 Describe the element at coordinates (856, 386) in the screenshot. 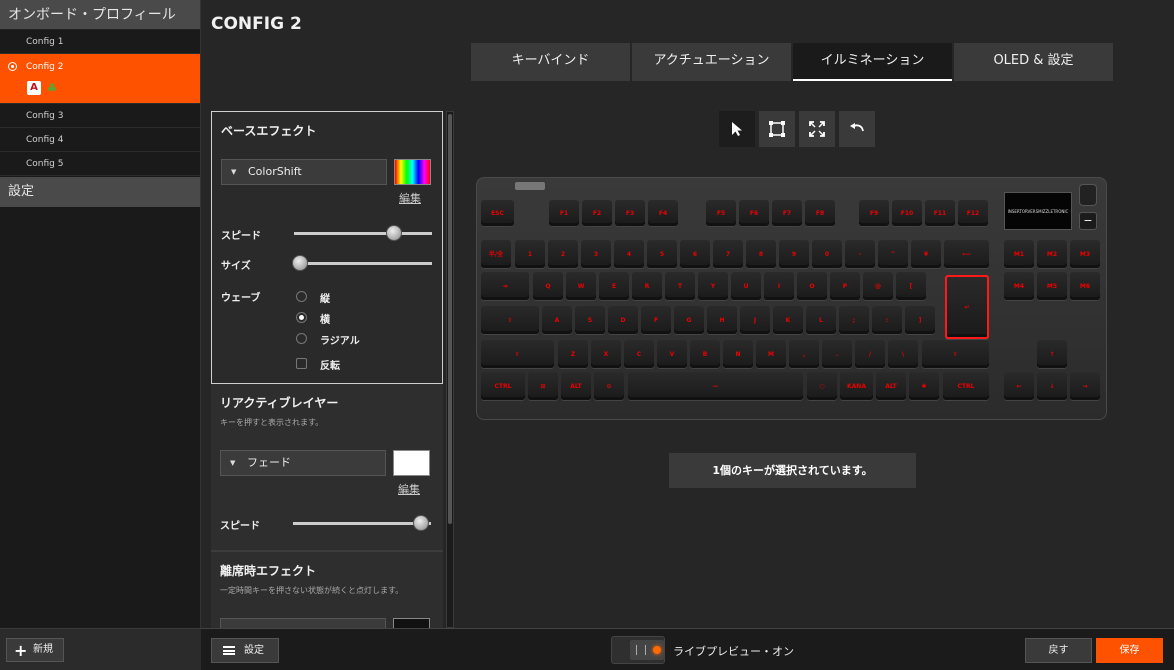

I see `key-kana: KANA` at that location.